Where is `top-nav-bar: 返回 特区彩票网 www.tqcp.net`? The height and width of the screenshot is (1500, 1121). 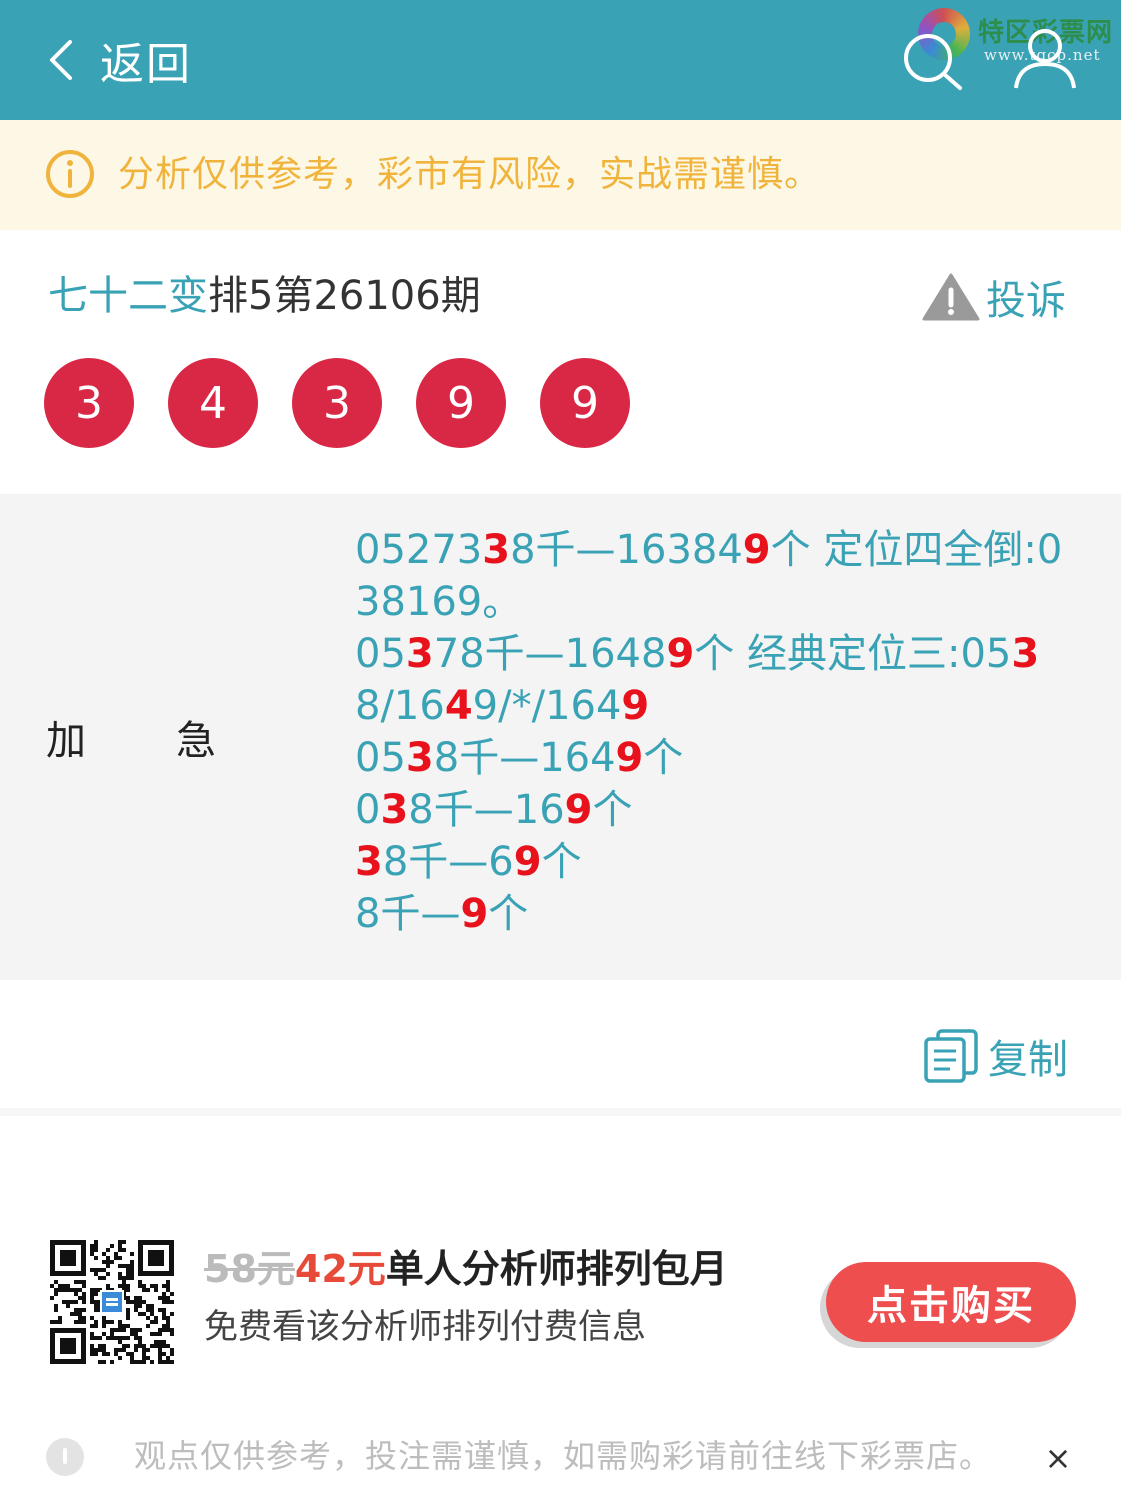
top-nav-bar: 返回 特区彩票网 www.tqcp.net is located at coordinates (560, 60).